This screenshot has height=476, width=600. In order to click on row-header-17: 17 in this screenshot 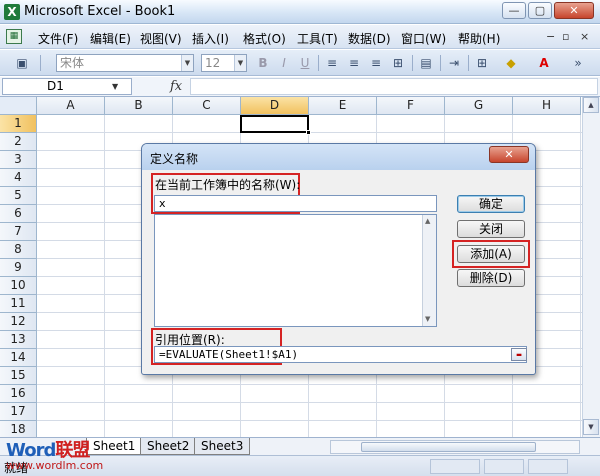, I will do `click(18, 412)`.